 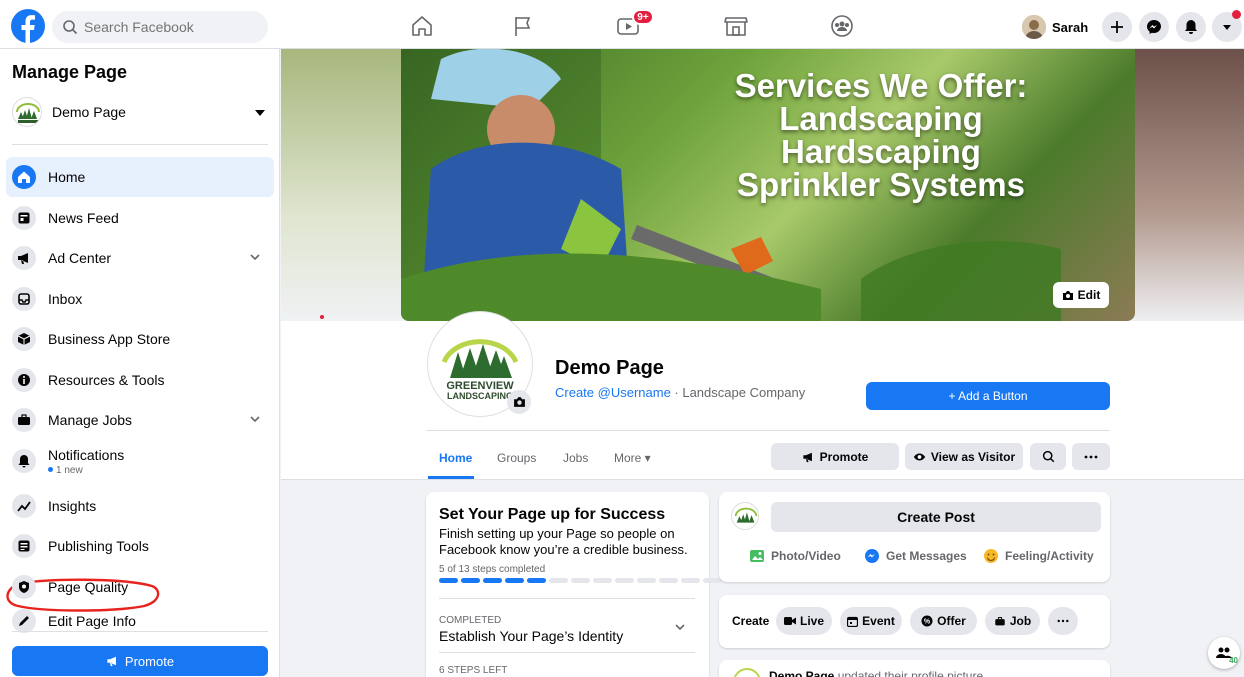 I want to click on create-plus-button, so click(x=1117, y=27).